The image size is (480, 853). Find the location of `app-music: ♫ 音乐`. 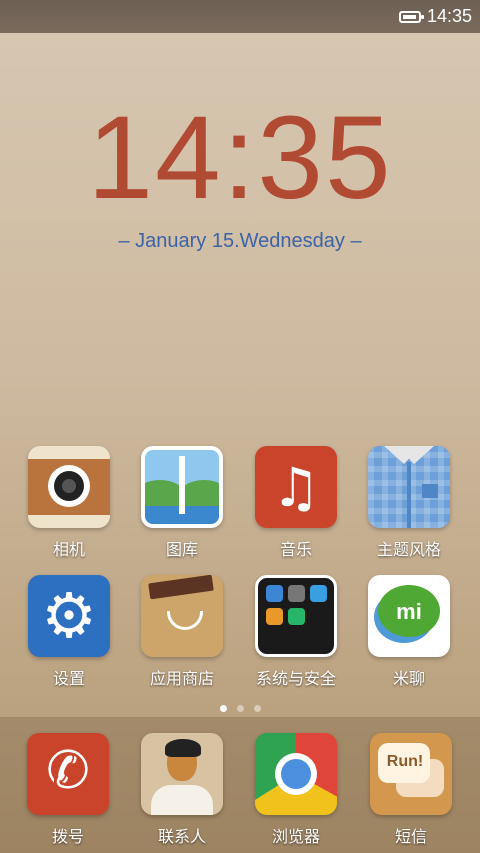

app-music: ♫ 音乐 is located at coordinates (296, 503).